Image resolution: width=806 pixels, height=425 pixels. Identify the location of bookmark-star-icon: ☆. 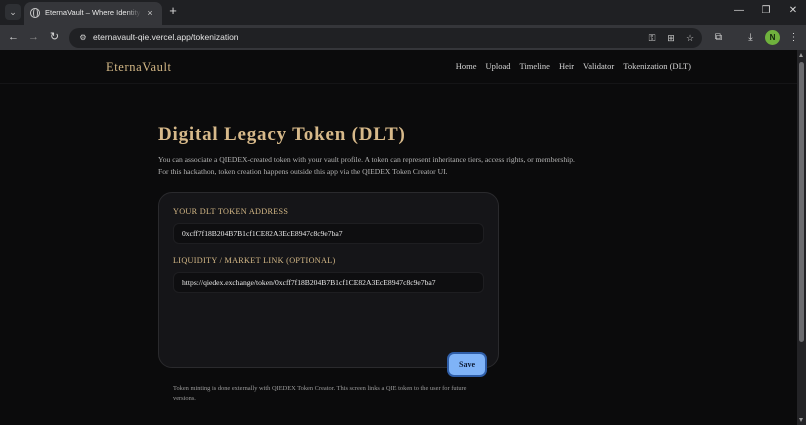
(690, 38).